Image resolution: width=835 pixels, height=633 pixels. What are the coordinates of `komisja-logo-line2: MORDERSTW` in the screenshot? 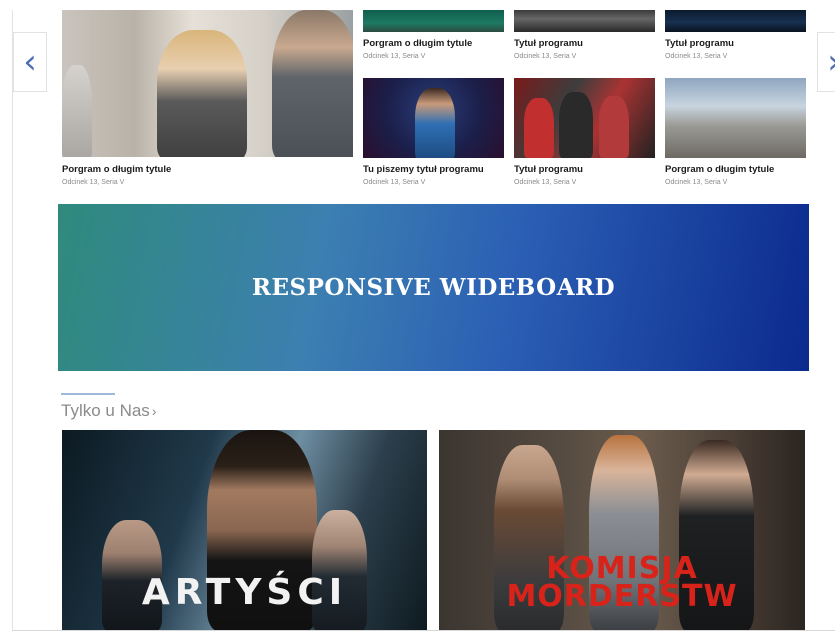 It's located at (622, 596).